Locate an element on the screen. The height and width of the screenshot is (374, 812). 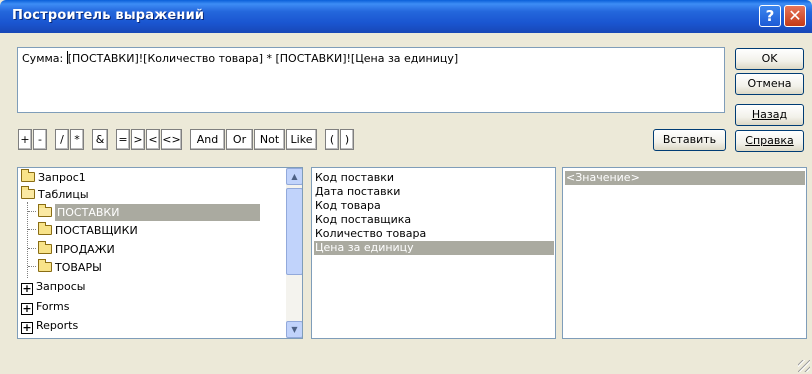
operator-divide-button: / is located at coordinates (62, 139).